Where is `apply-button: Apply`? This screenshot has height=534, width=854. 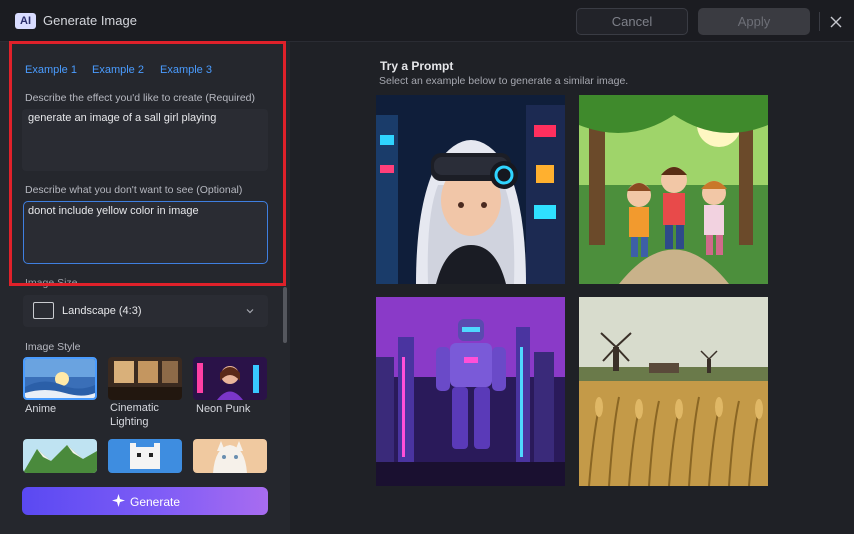 apply-button: Apply is located at coordinates (754, 21).